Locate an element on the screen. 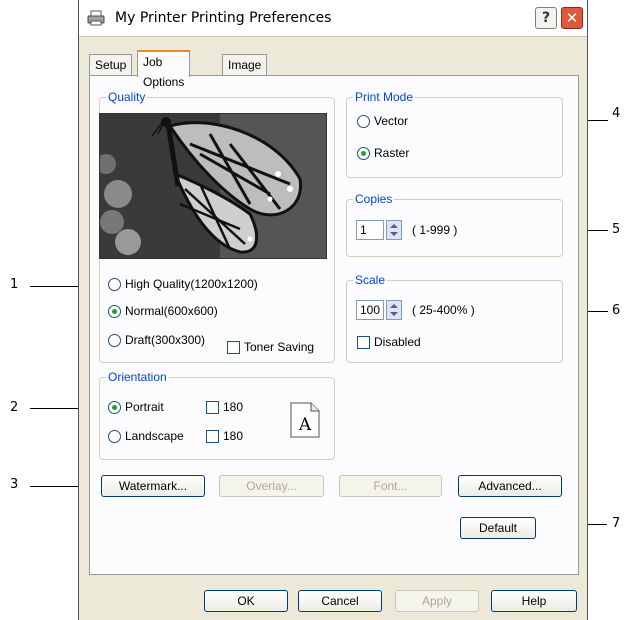  callout-1-line is located at coordinates (56, 286).